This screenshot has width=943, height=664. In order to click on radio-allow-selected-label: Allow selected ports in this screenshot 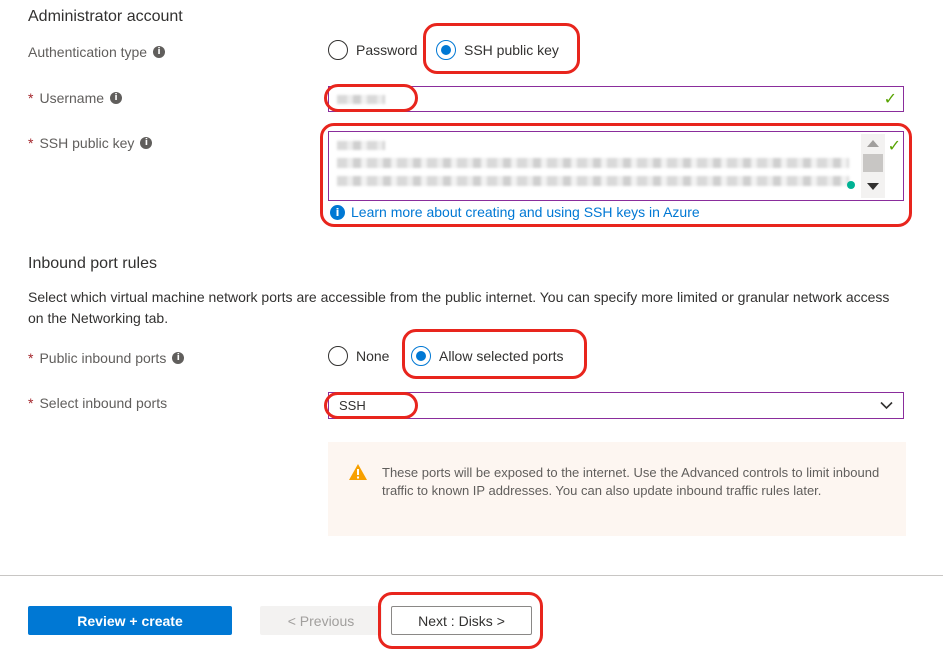, I will do `click(501, 356)`.